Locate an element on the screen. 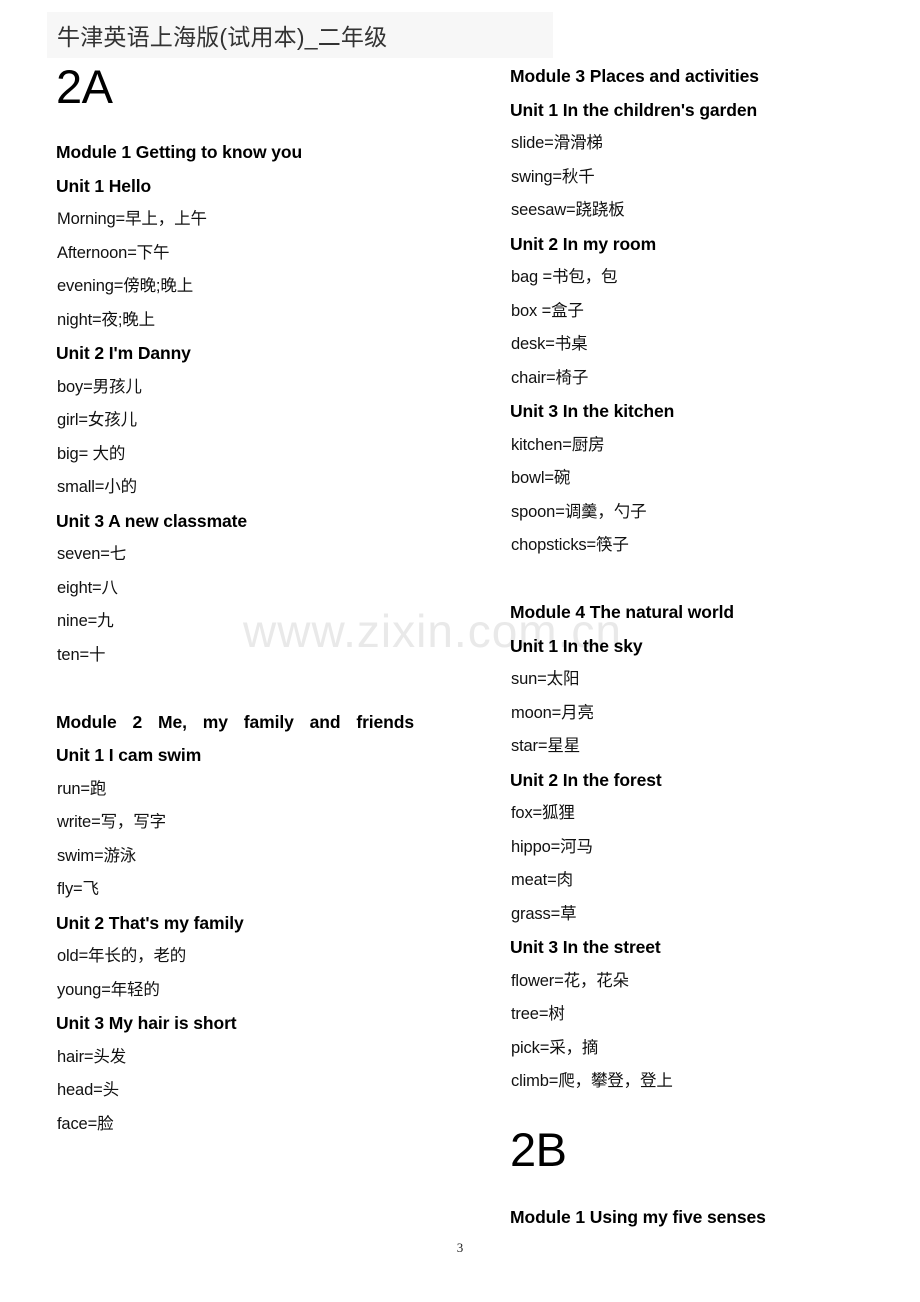  vocabulary-entry: hair=头发 is located at coordinates (92, 1056).